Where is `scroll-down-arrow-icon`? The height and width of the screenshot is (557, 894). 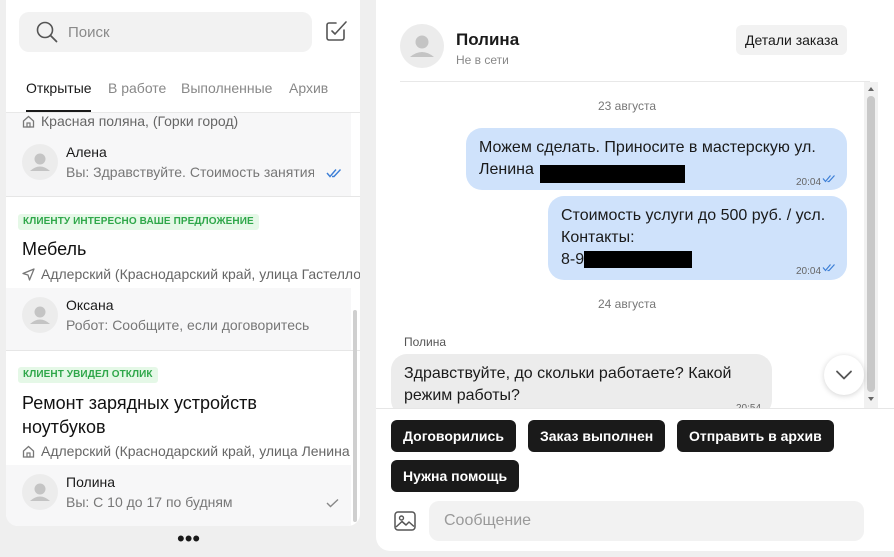
scroll-down-arrow-icon is located at coordinates (871, 399).